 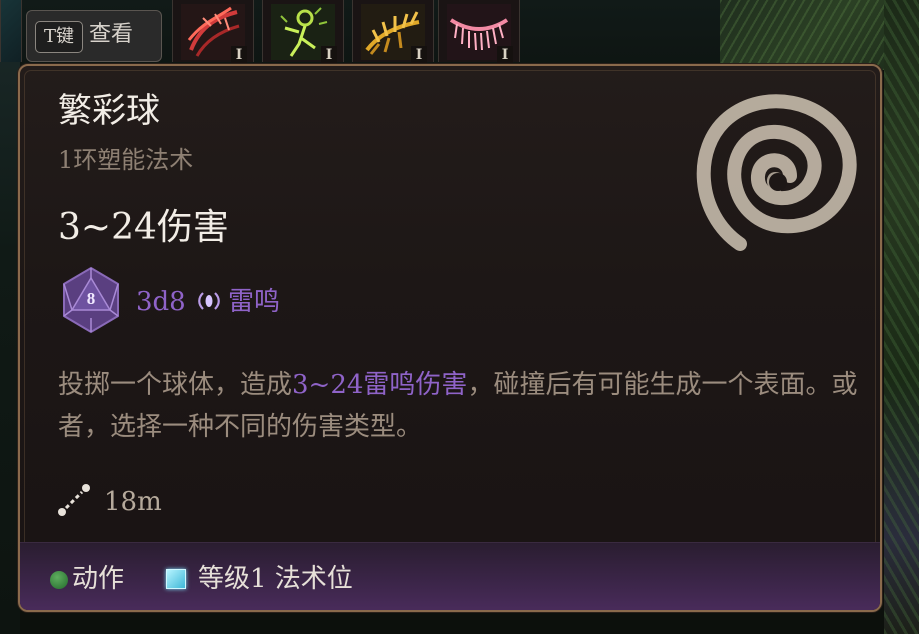 I want to click on toggle-details-button: T键 查看, so click(x=94, y=36).